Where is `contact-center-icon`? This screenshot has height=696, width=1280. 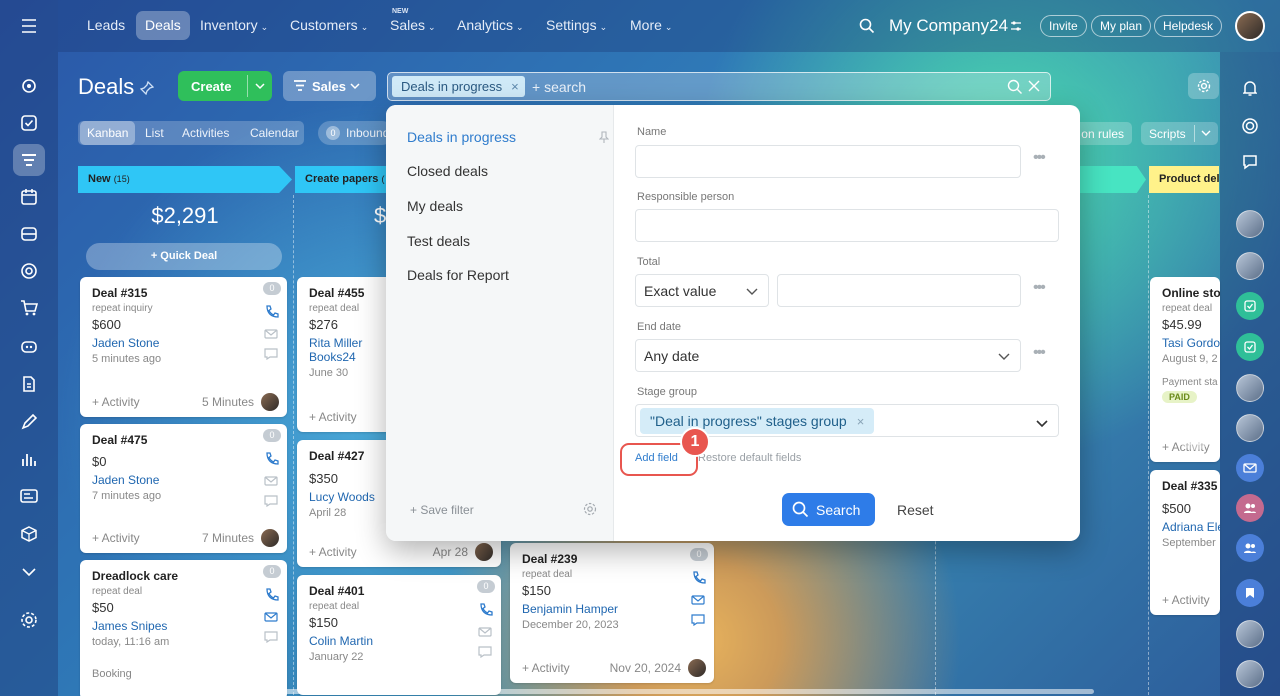
contact-center-icon is located at coordinates (29, 496).